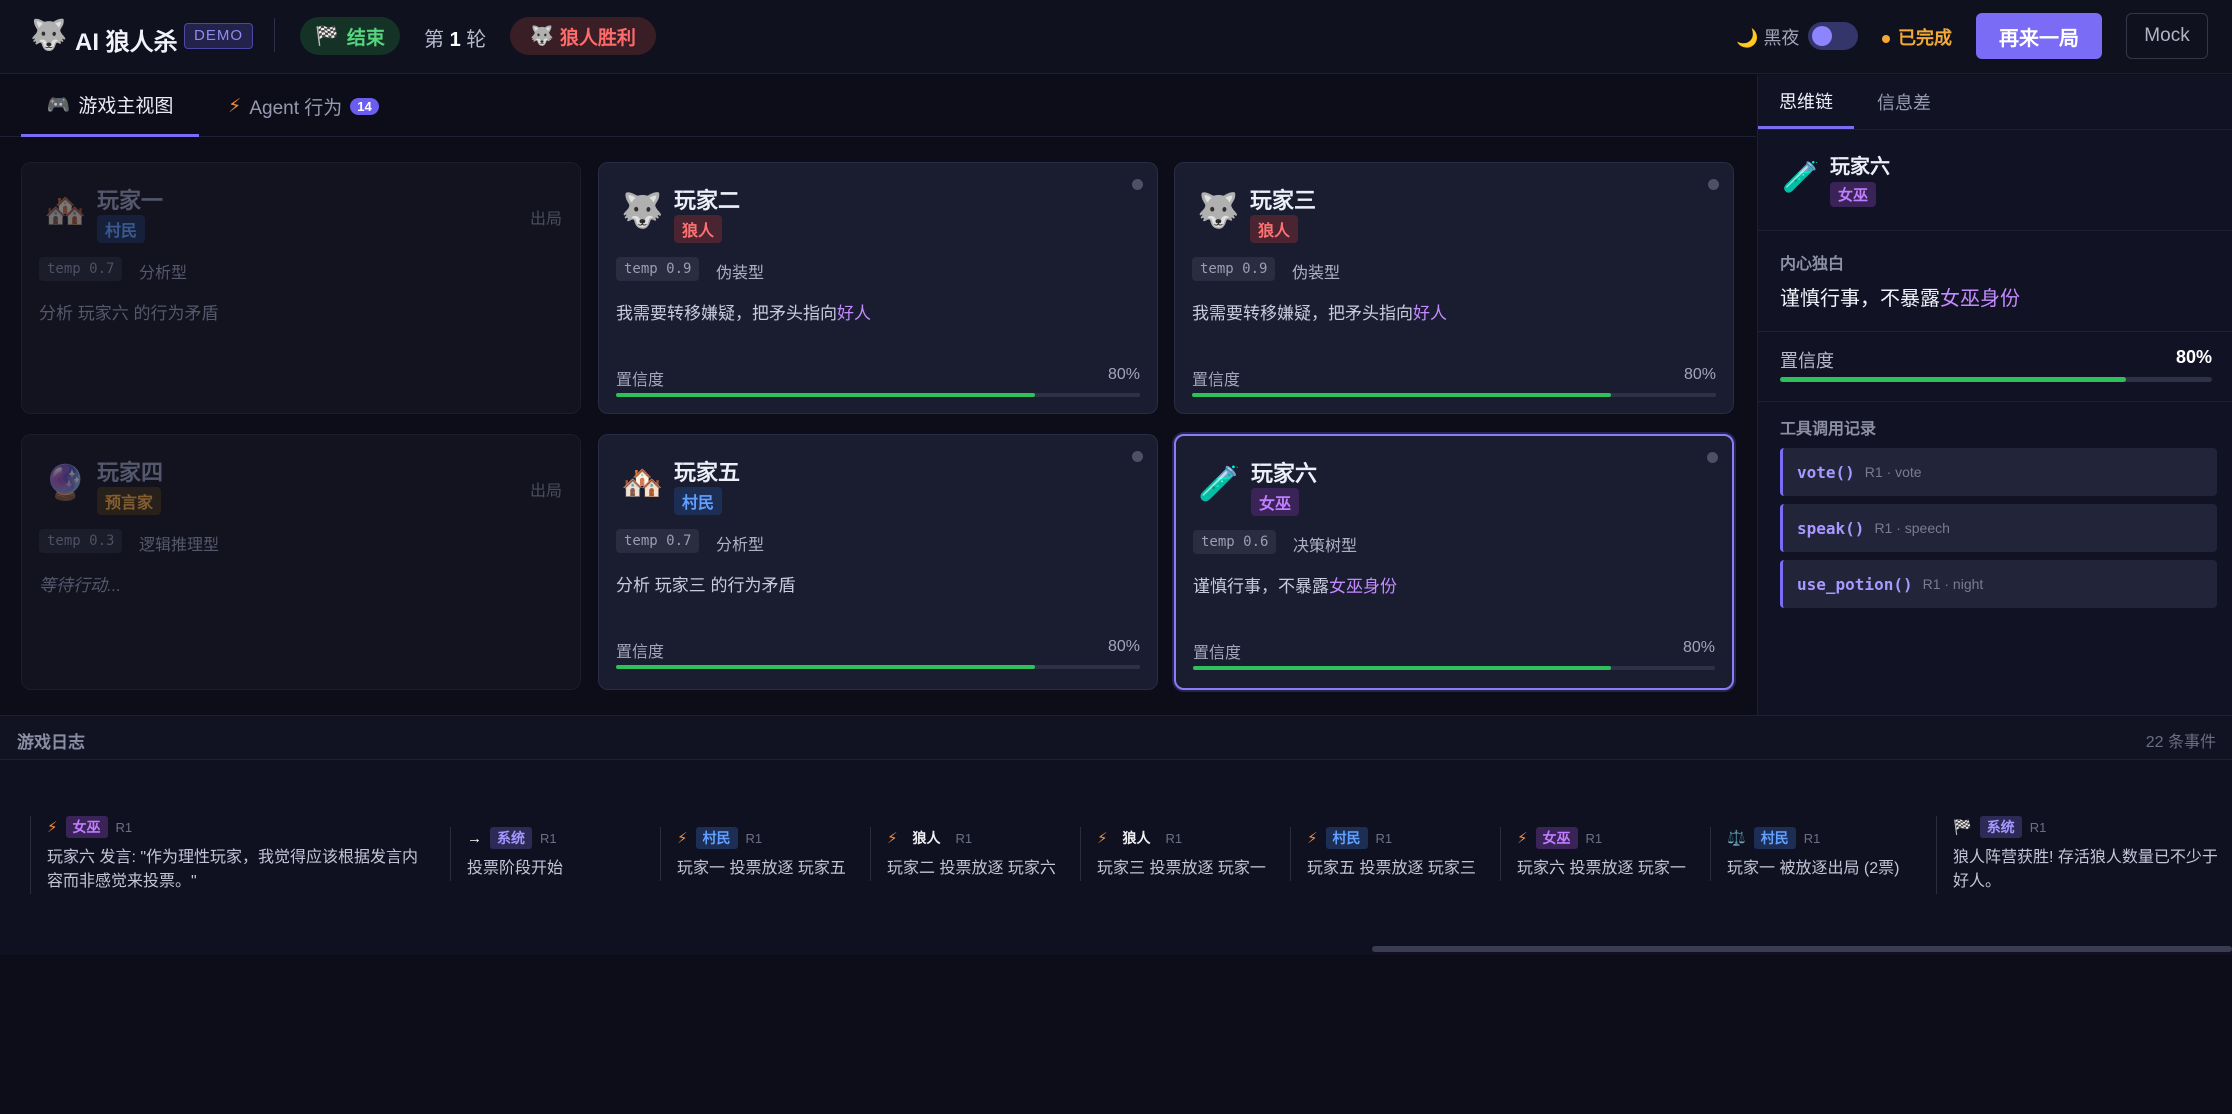 Image resolution: width=2232 pixels, height=1114 pixels. Describe the element at coordinates (130, 472) in the screenshot. I see `player-name: 玩家四` at that location.